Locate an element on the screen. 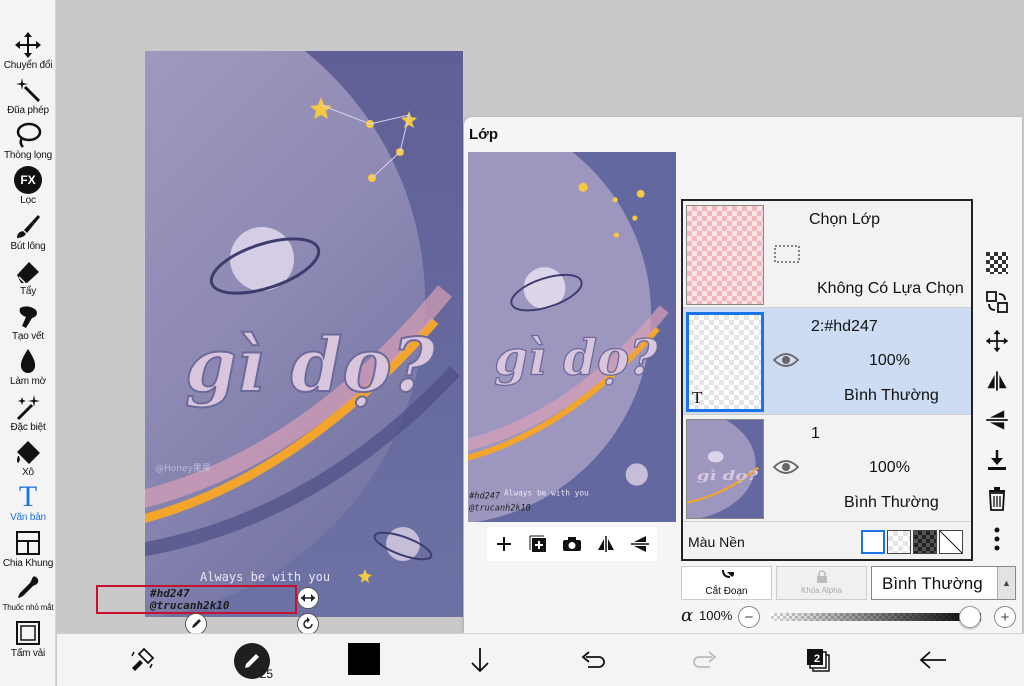 This screenshot has width=1024, height=686. panel-title: Lớp is located at coordinates (483, 134).